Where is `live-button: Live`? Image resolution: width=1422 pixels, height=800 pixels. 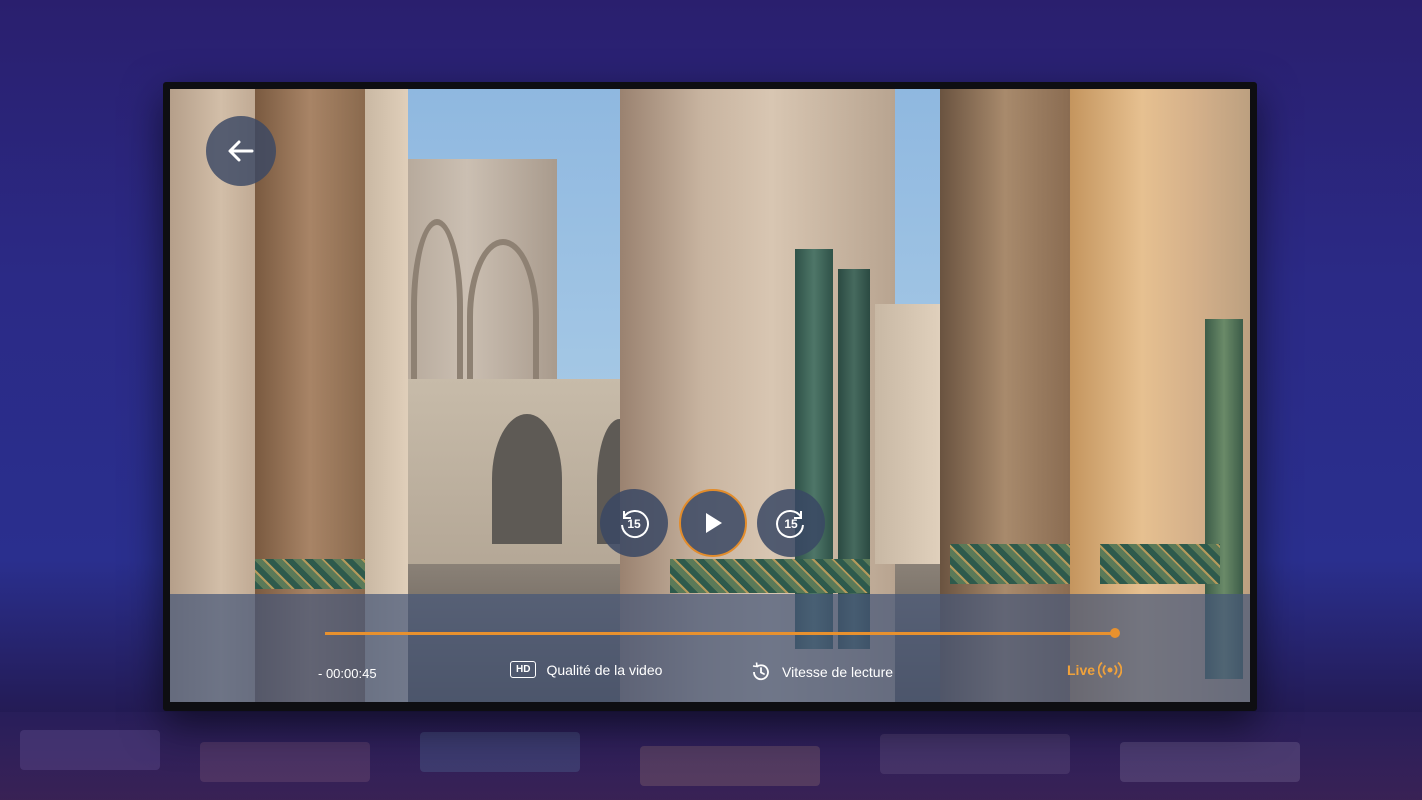 live-button: Live is located at coordinates (1095, 670).